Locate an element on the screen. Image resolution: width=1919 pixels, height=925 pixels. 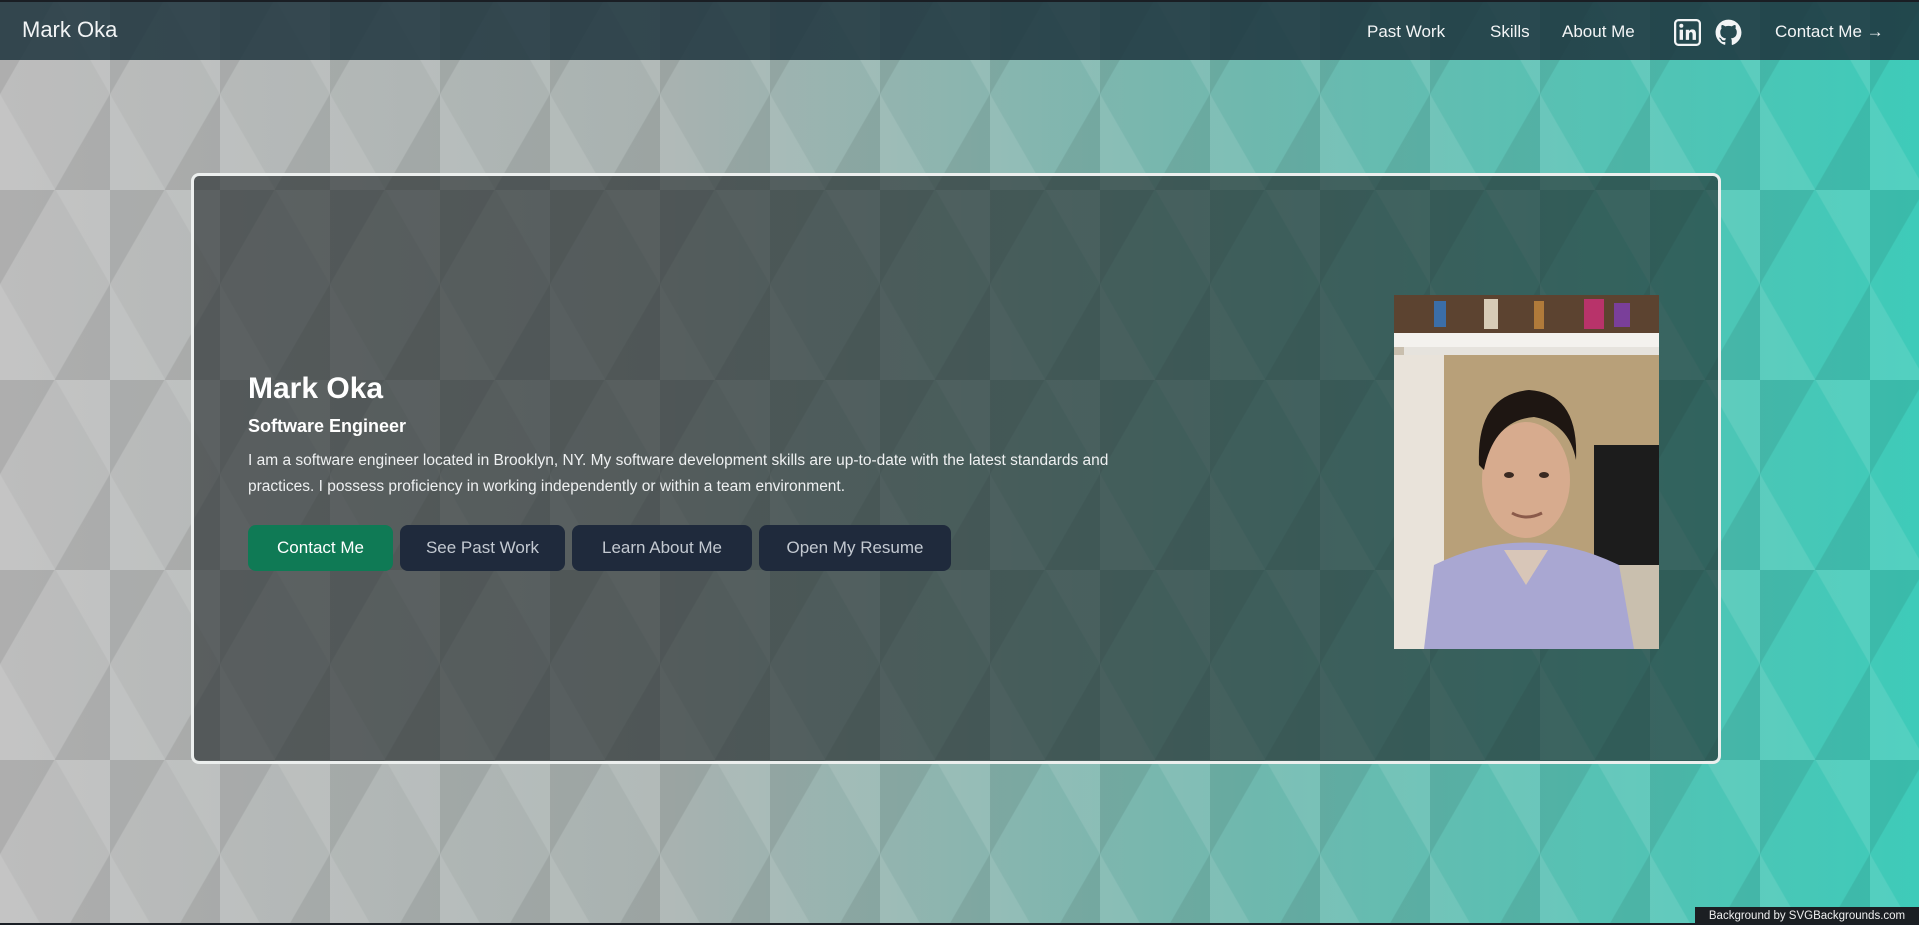
arrow-right-icon: → is located at coordinates (1875, 31).